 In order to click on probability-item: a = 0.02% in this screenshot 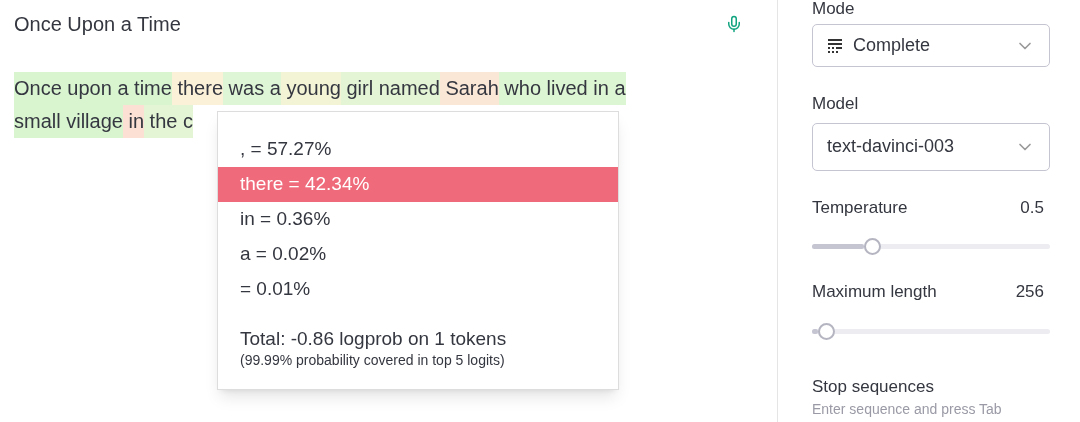, I will do `click(418, 254)`.